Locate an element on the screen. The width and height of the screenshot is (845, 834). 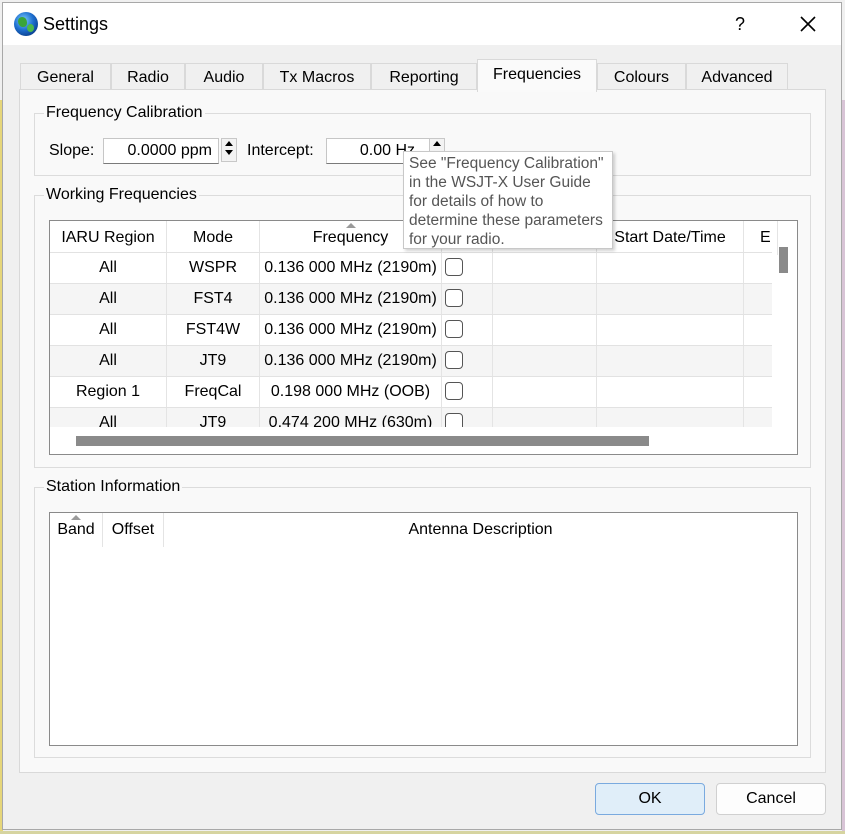
cell-frequency: 0.198 000 MHz (OOB) is located at coordinates (351, 392).